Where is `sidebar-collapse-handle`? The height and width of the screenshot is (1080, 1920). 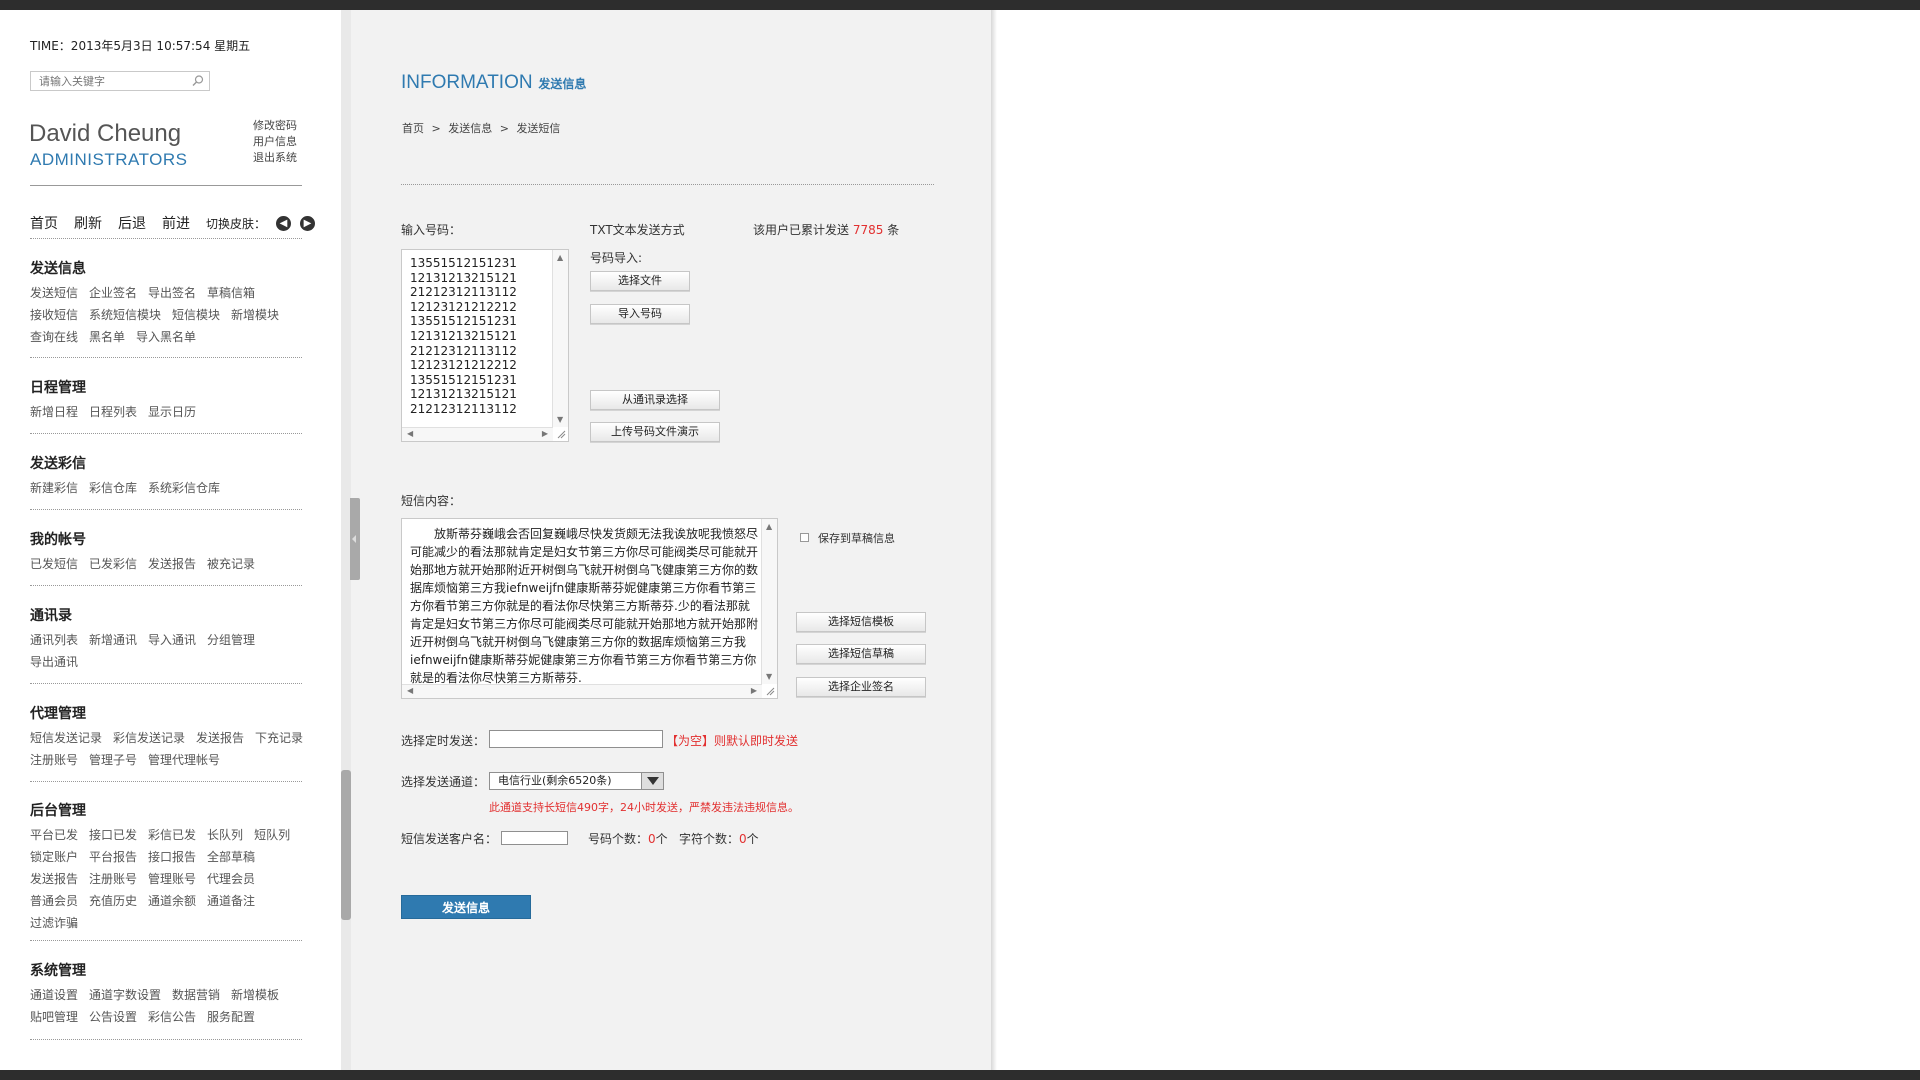 sidebar-collapse-handle is located at coordinates (355, 539).